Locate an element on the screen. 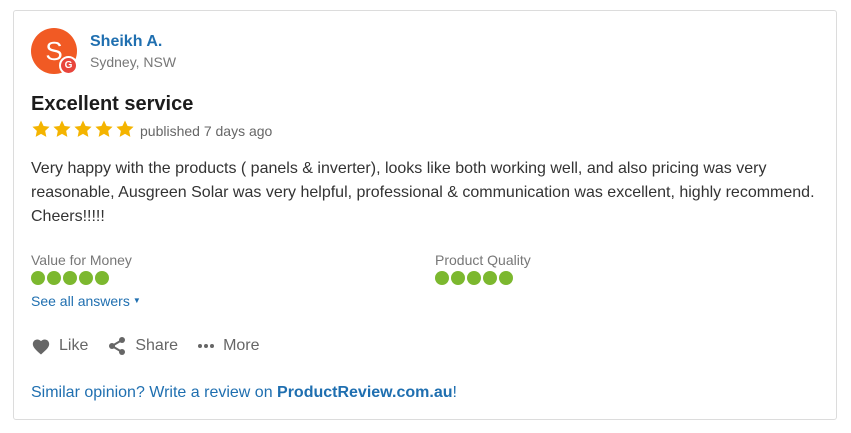  rating-value-for-money: Value for Money is located at coordinates (81, 268).